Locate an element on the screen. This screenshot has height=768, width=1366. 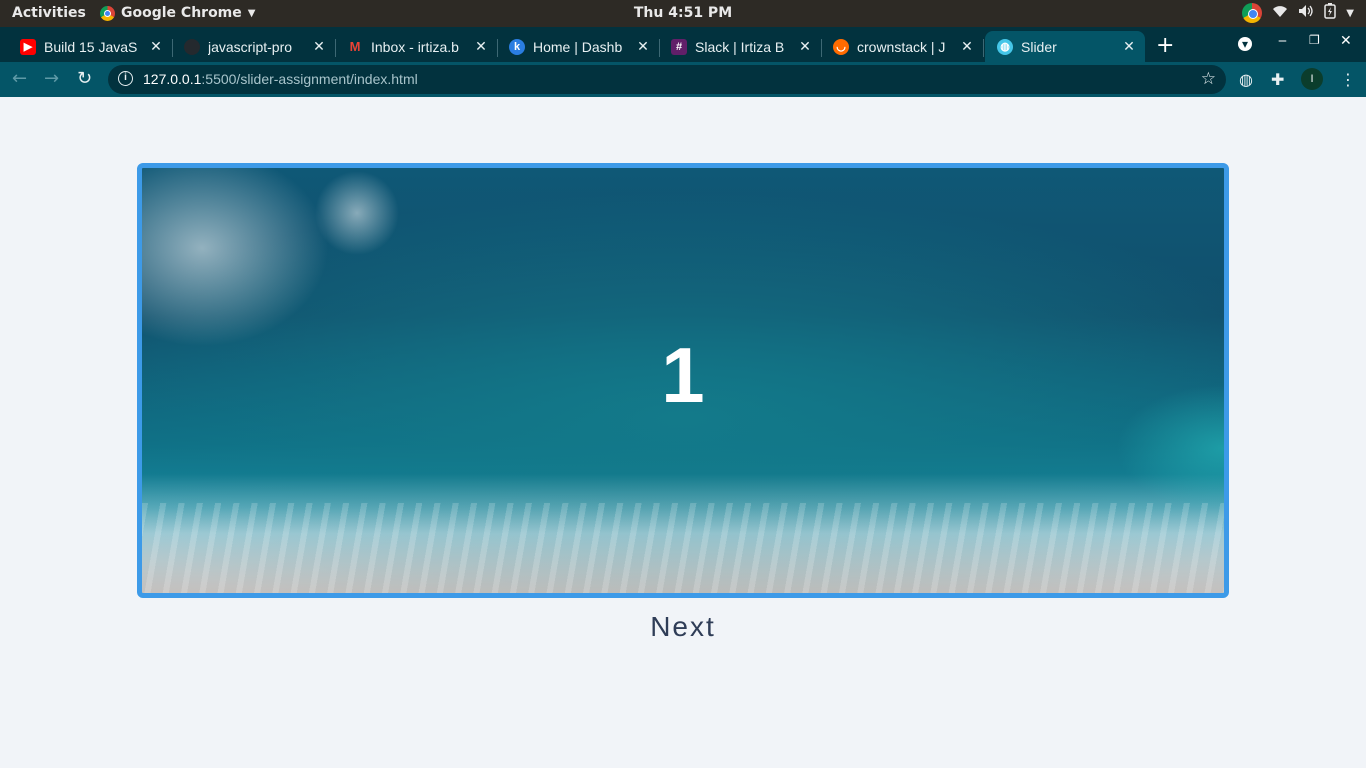
system-top-bar: Activities Google Chrome ▼ Thu 4:51 PM ▼ is located at coordinates (683, 13).